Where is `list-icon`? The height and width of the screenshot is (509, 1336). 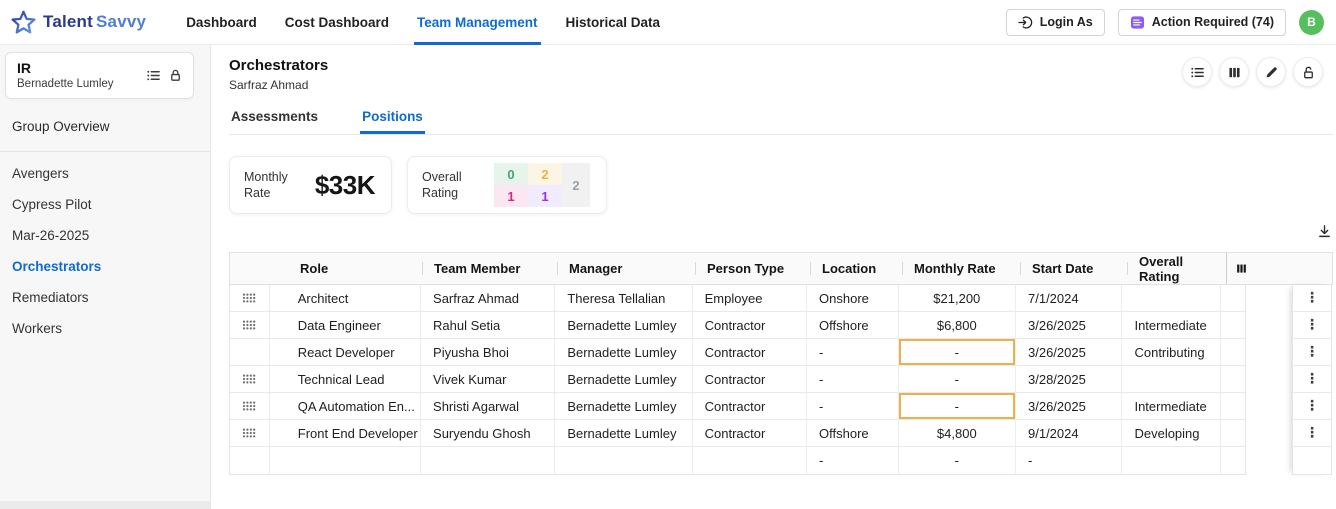
list-icon is located at coordinates (153, 75).